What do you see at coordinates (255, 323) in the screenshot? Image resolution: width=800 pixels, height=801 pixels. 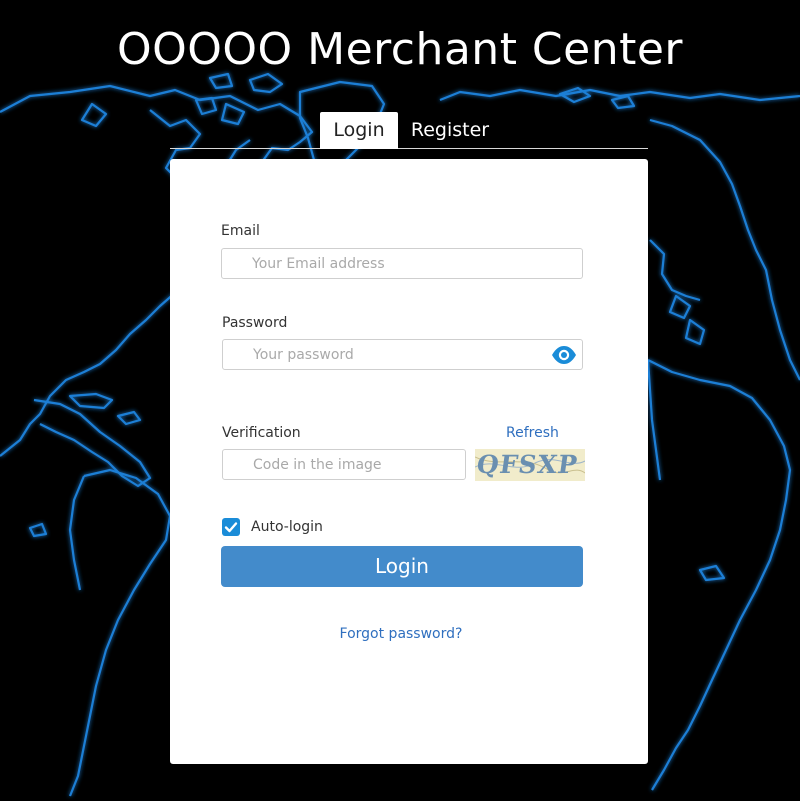 I see `password-label: Password` at bounding box center [255, 323].